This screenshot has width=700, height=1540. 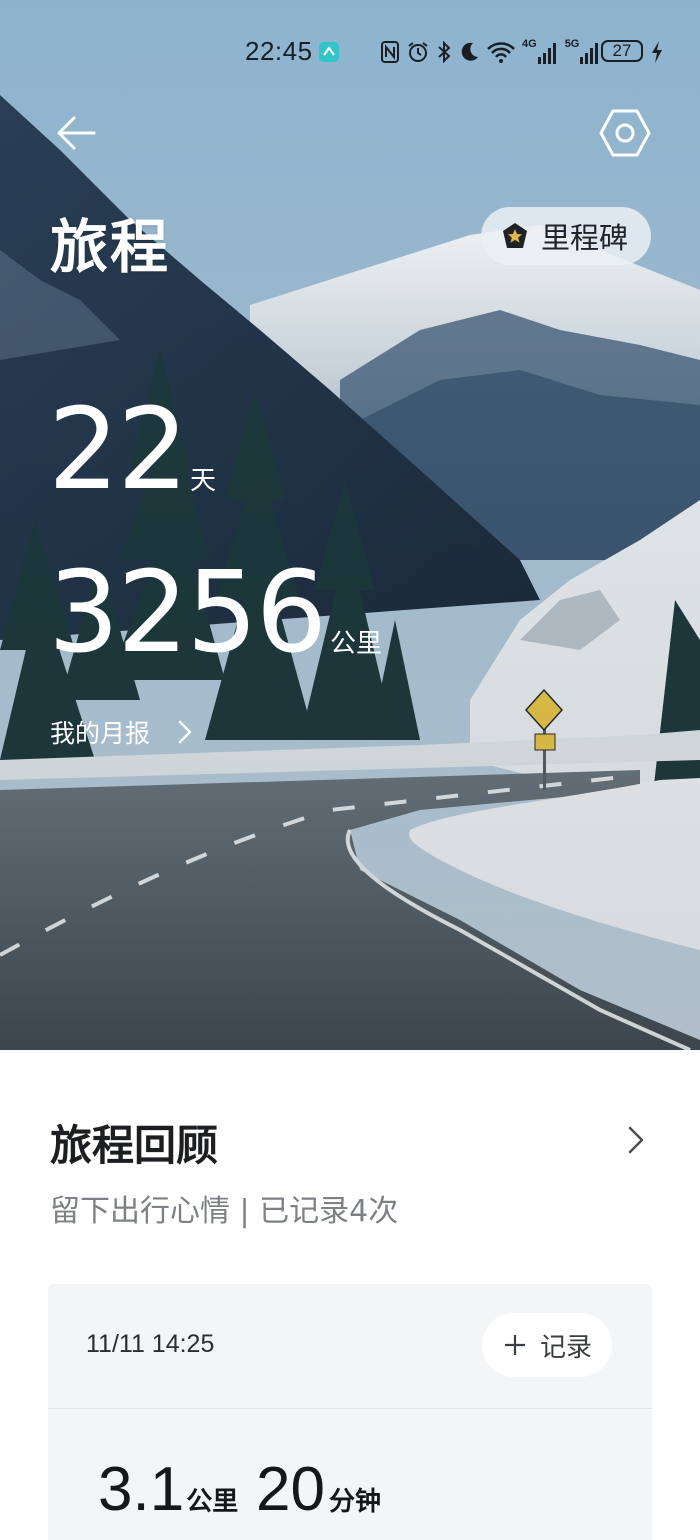 What do you see at coordinates (572, 44) in the screenshot?
I see `signal-5g-label: 5G` at bounding box center [572, 44].